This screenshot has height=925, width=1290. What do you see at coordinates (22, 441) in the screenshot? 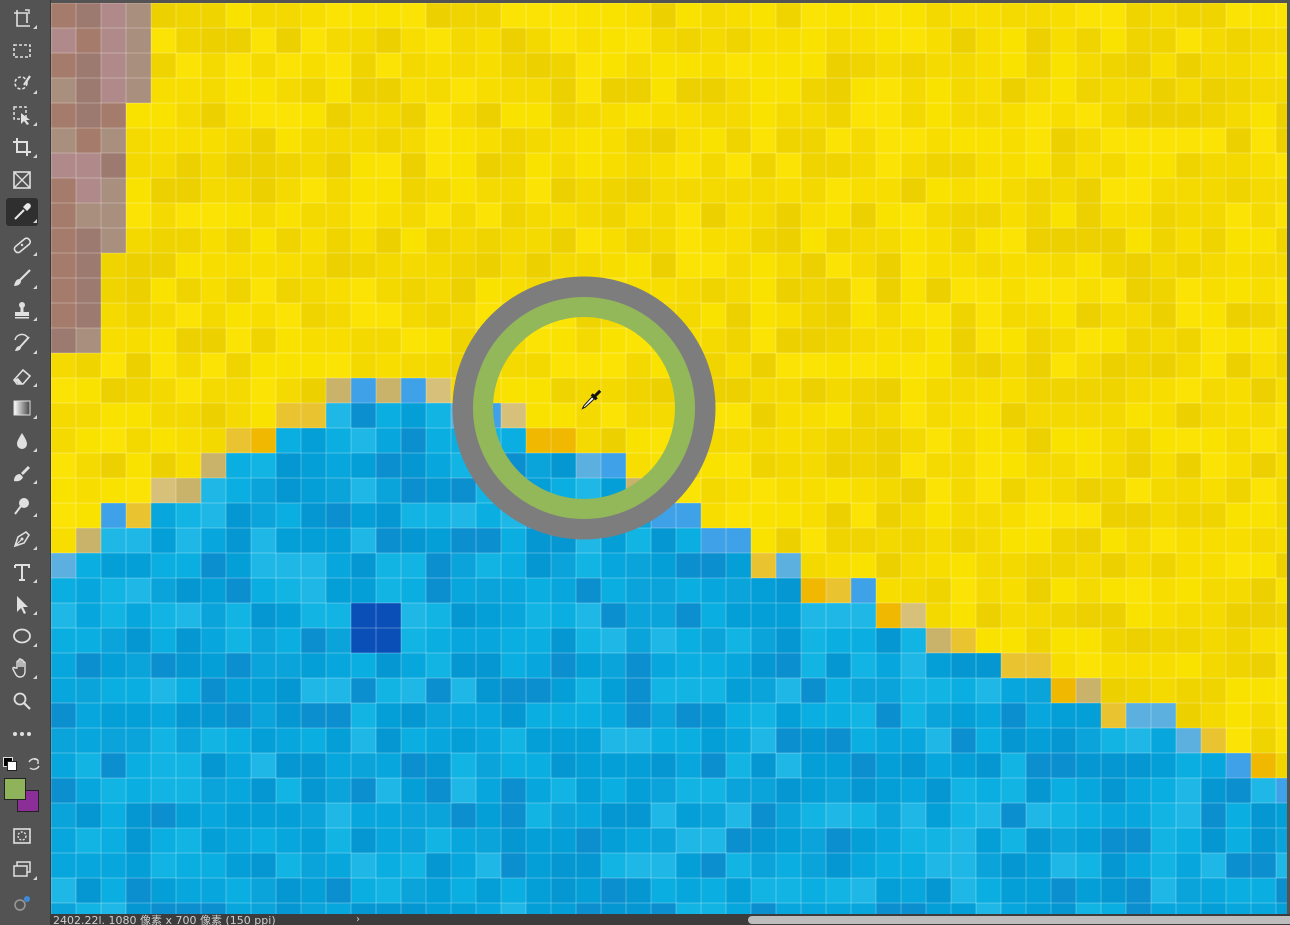
I see `blur-tool` at bounding box center [22, 441].